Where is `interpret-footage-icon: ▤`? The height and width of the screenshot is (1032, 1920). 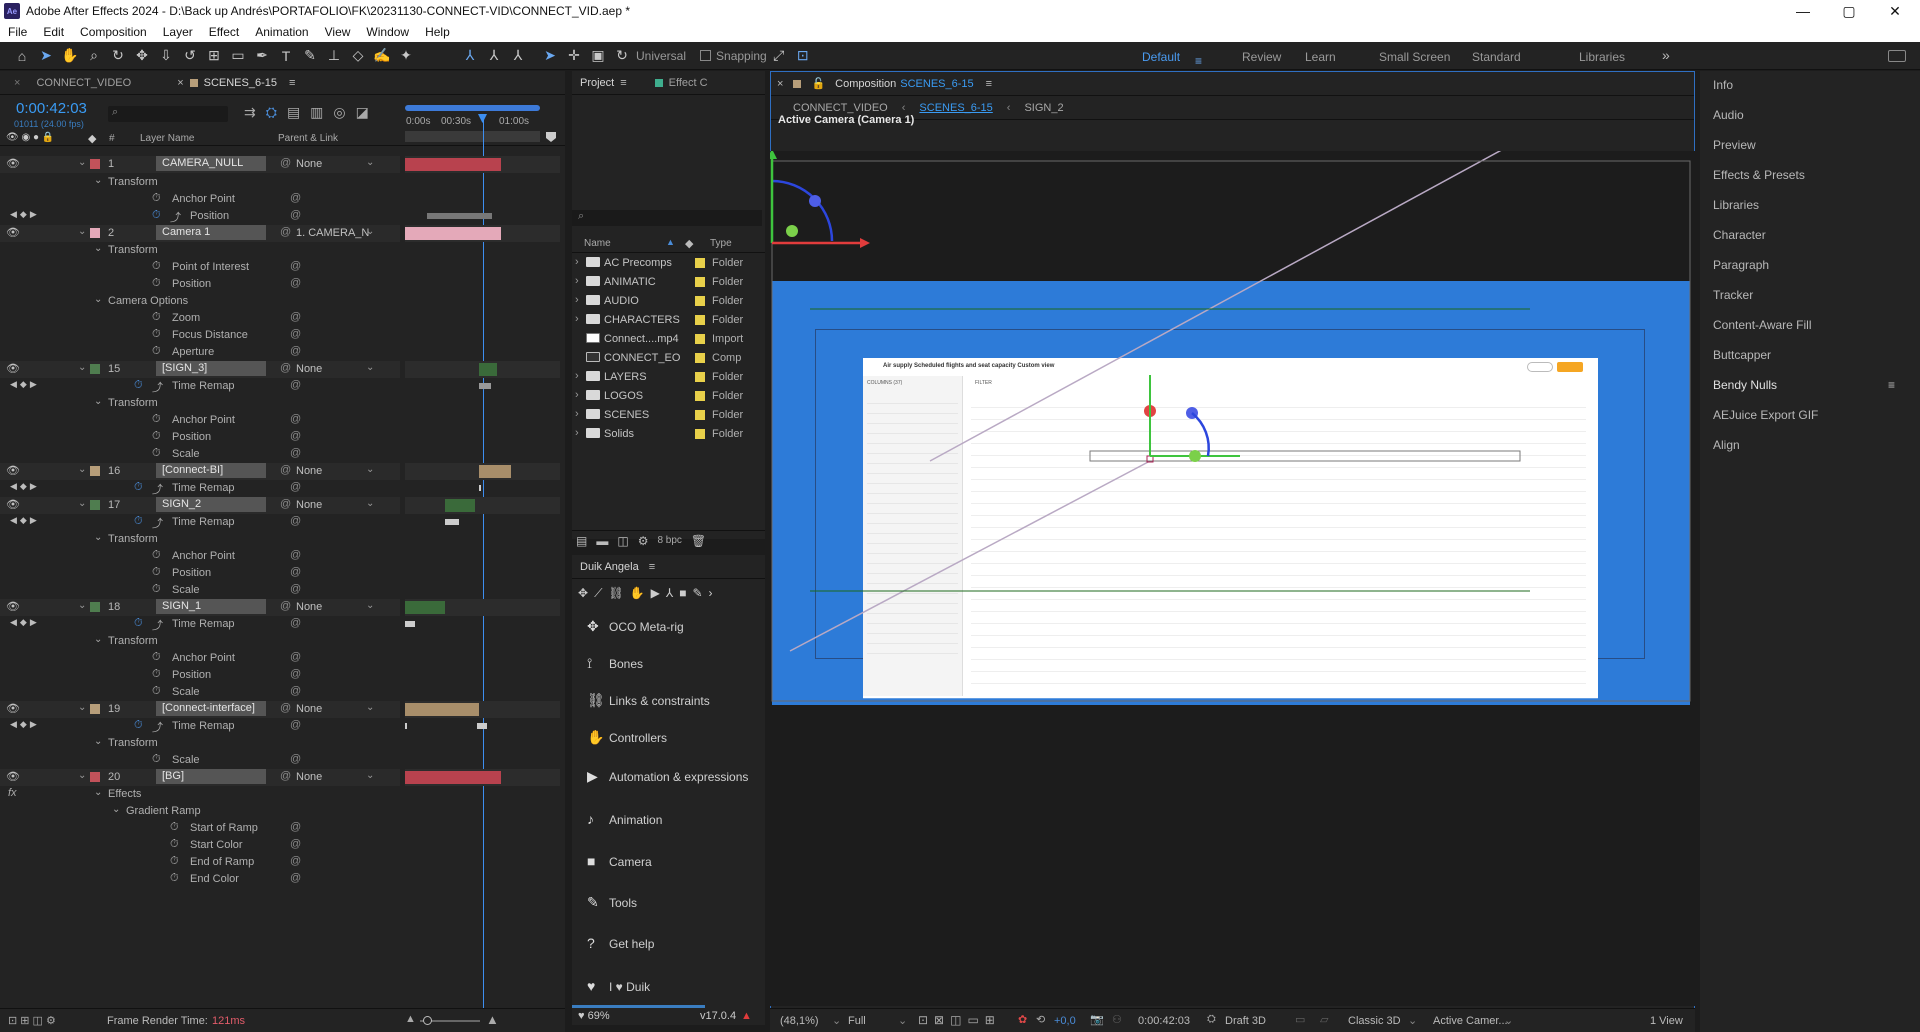
interpret-footage-icon: ▤ is located at coordinates (581, 541).